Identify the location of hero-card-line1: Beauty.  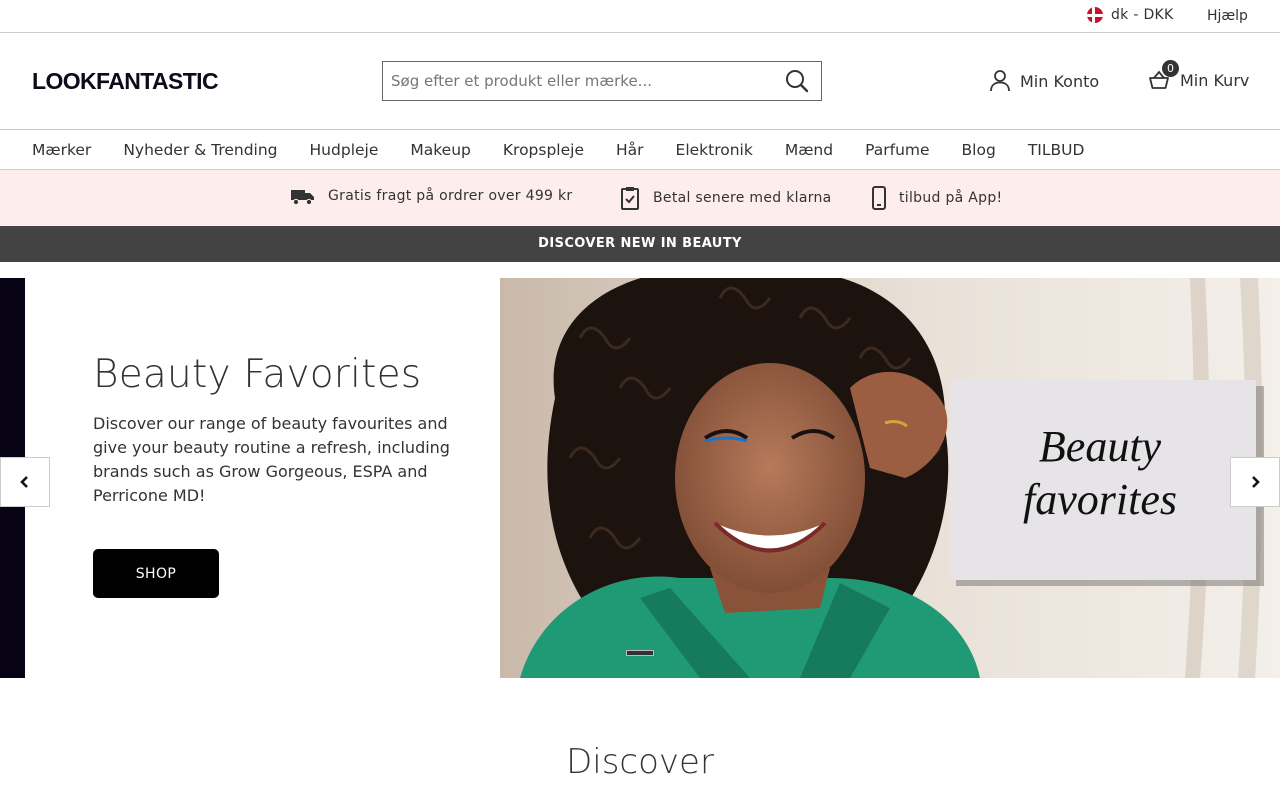
(1100, 446).